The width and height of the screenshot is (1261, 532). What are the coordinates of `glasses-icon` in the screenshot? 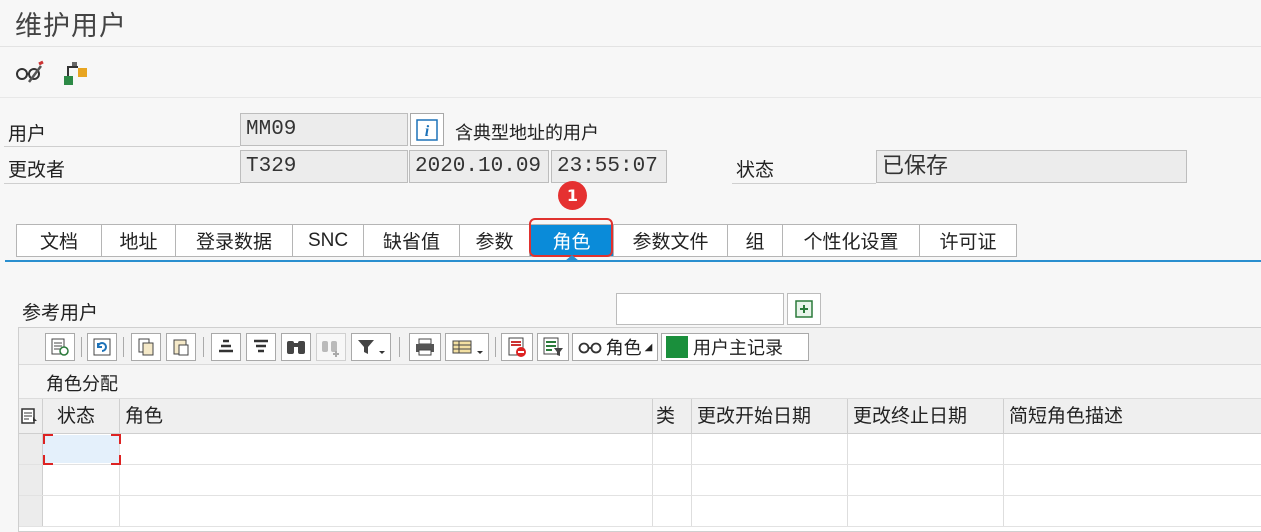 It's located at (590, 348).